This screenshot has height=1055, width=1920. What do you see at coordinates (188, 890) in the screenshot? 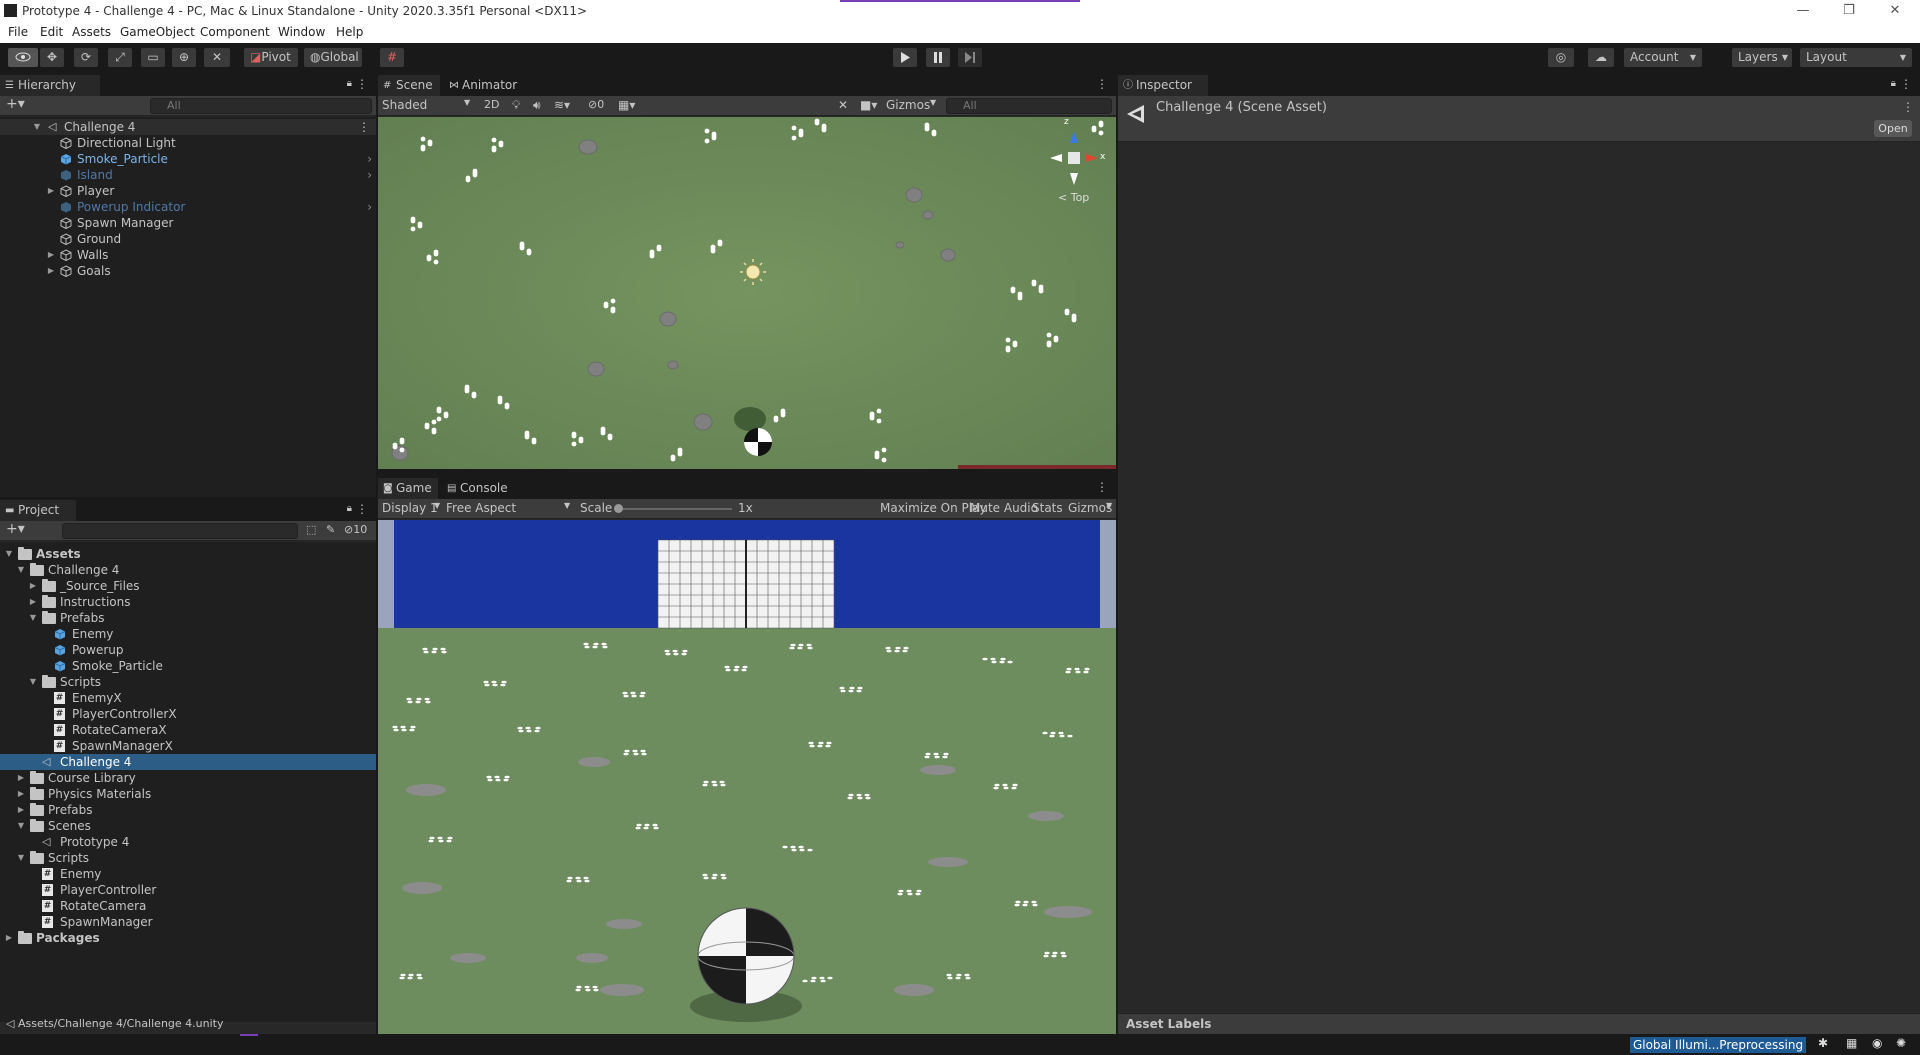
I see `project-asset-item: # PlayerController` at bounding box center [188, 890].